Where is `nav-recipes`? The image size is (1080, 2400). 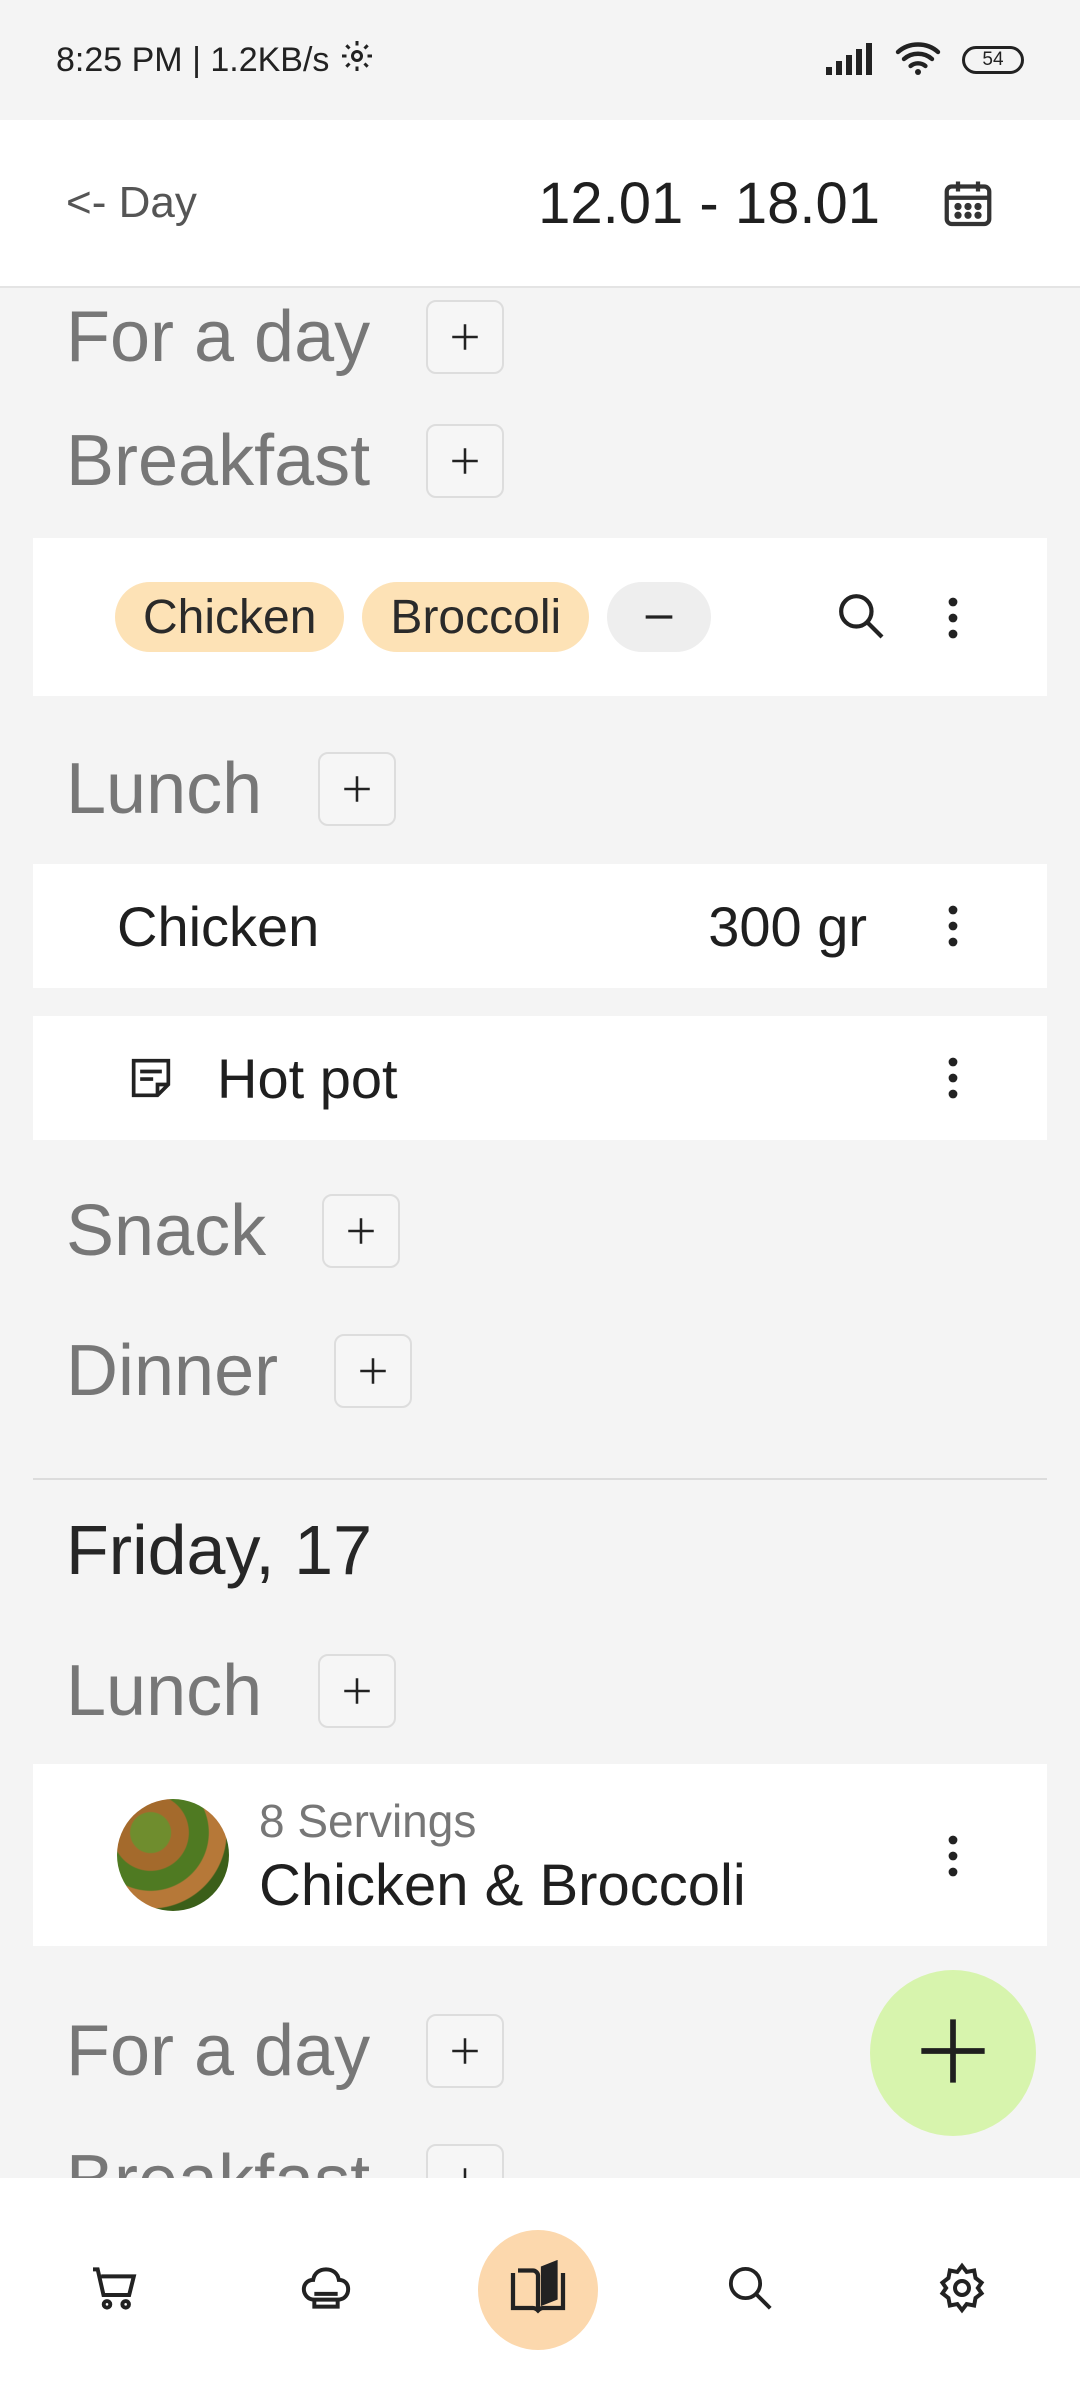
nav-recipes is located at coordinates (326, 2290).